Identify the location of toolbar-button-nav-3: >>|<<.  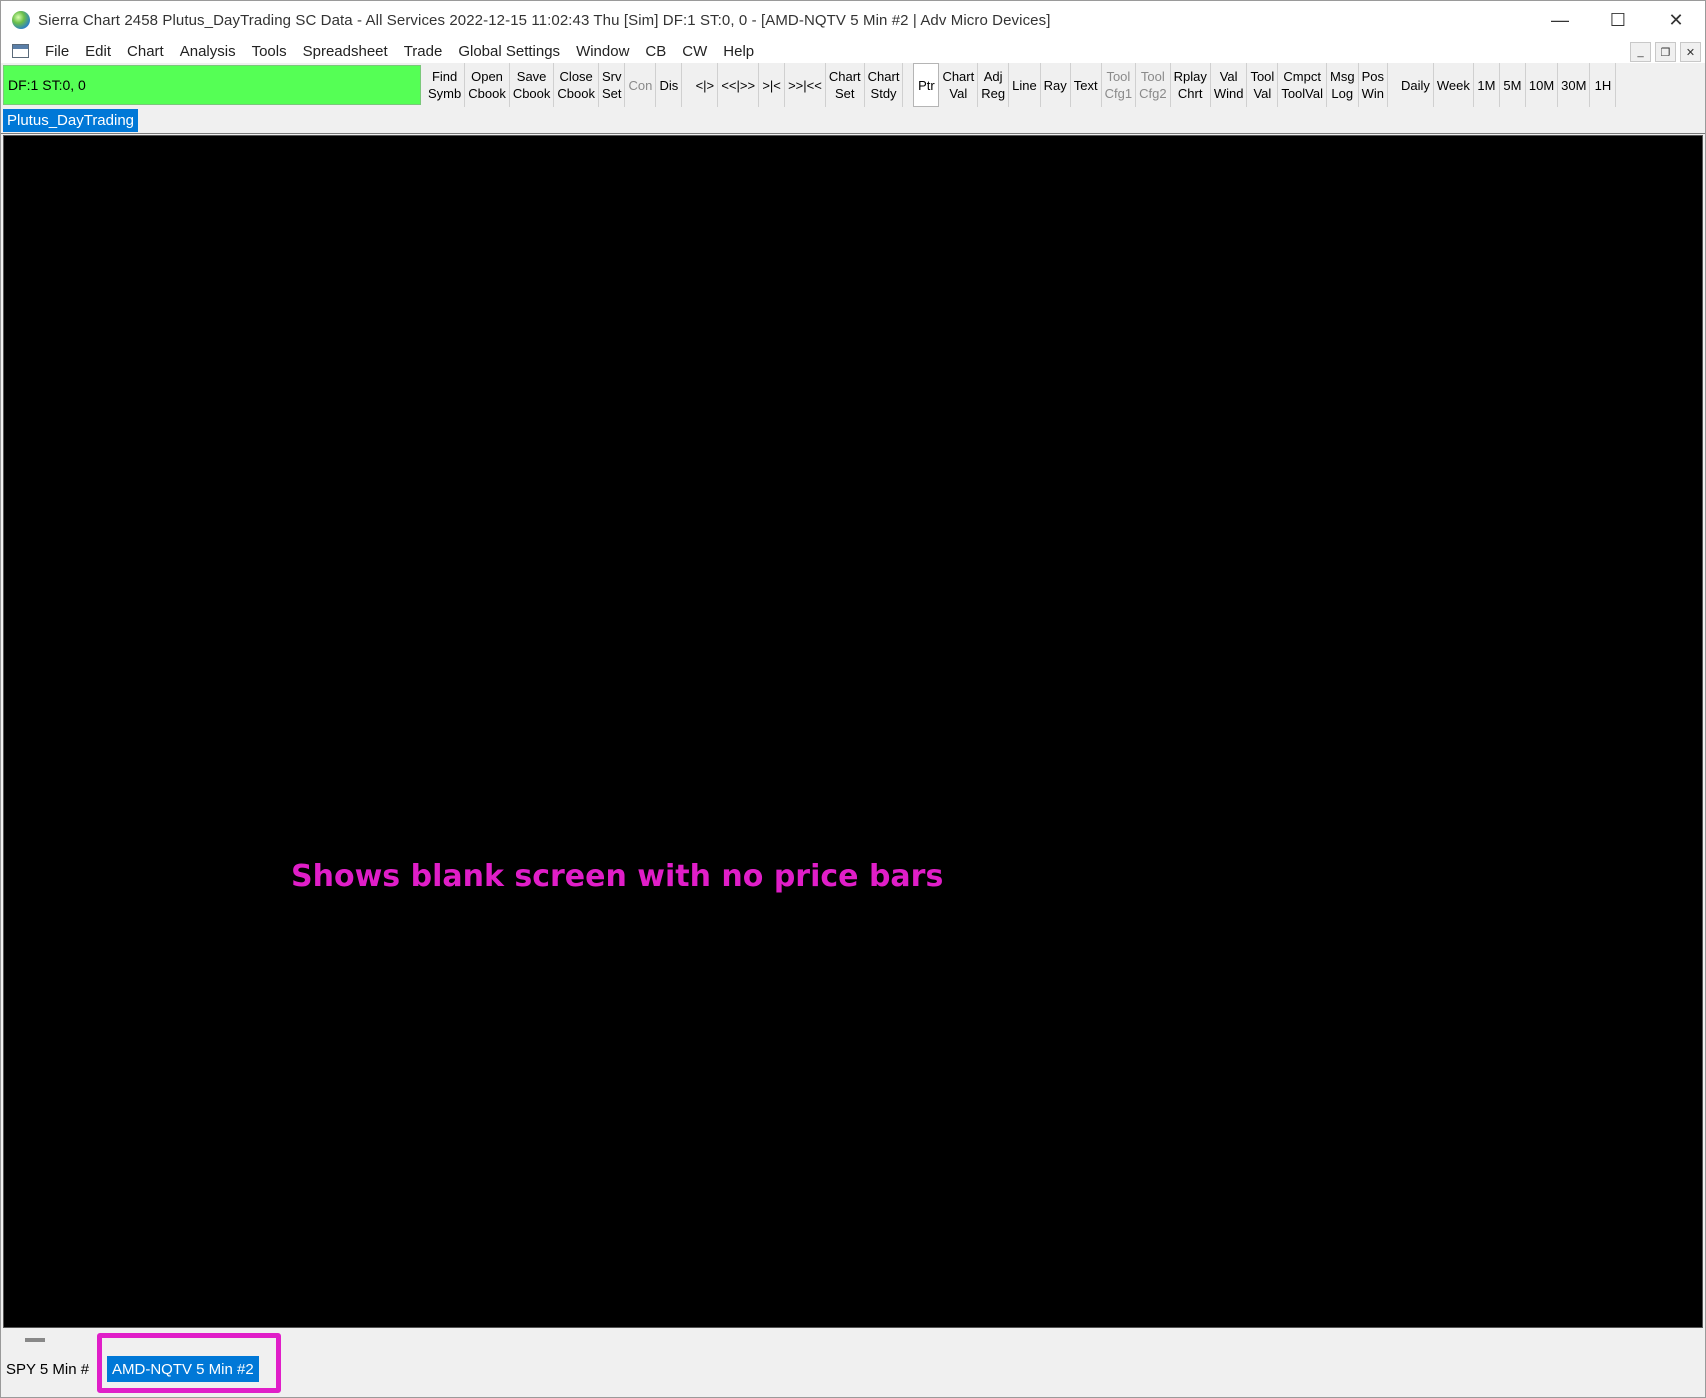
(805, 85).